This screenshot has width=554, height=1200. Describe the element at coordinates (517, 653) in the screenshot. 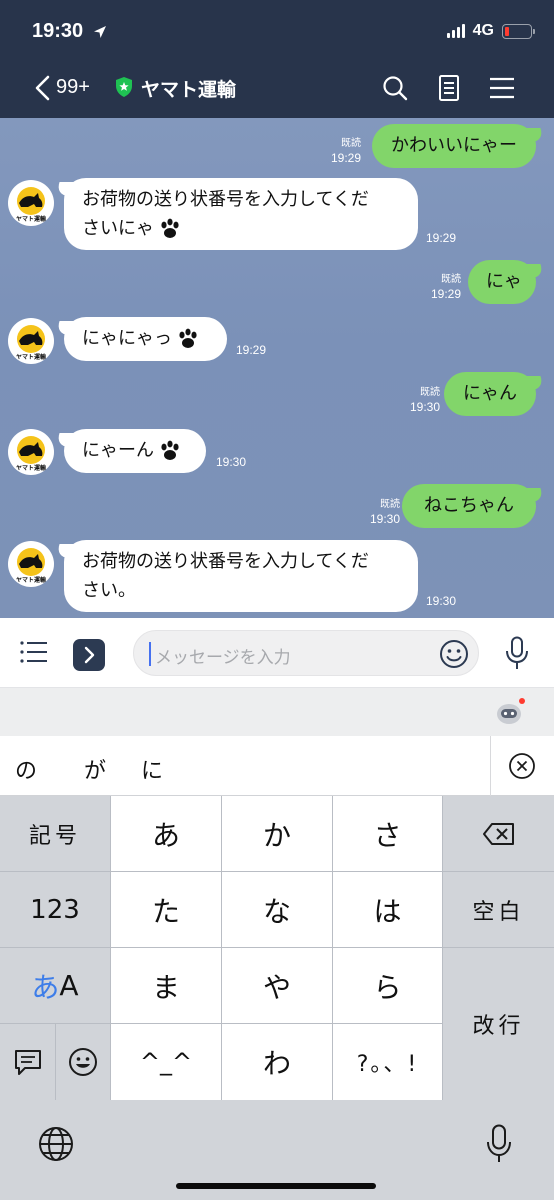

I see `microphone-icon` at that location.